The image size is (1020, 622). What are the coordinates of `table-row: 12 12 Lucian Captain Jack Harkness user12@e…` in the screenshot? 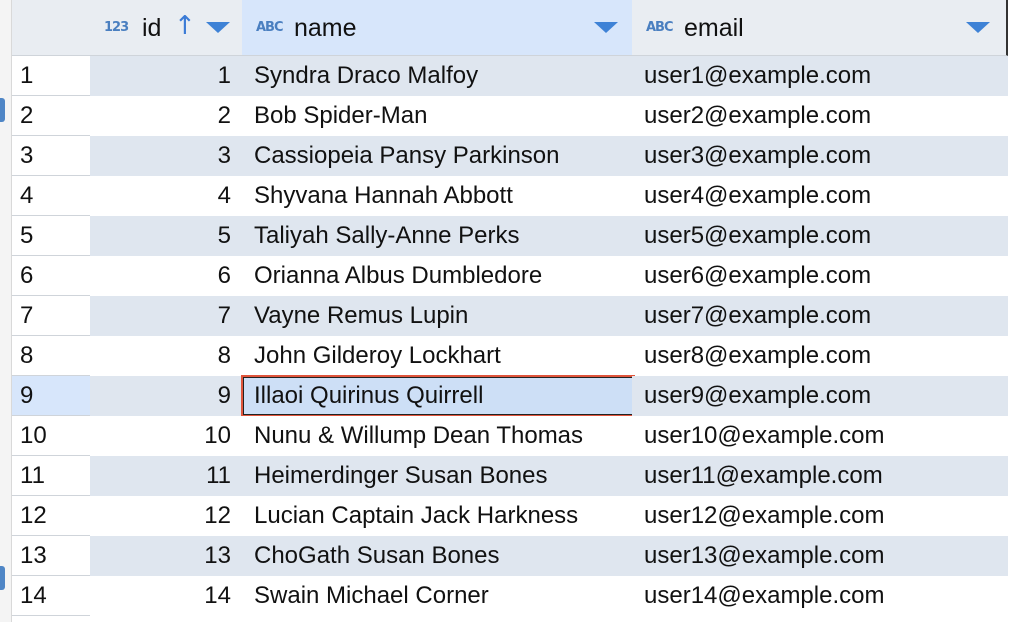 It's located at (516, 516).